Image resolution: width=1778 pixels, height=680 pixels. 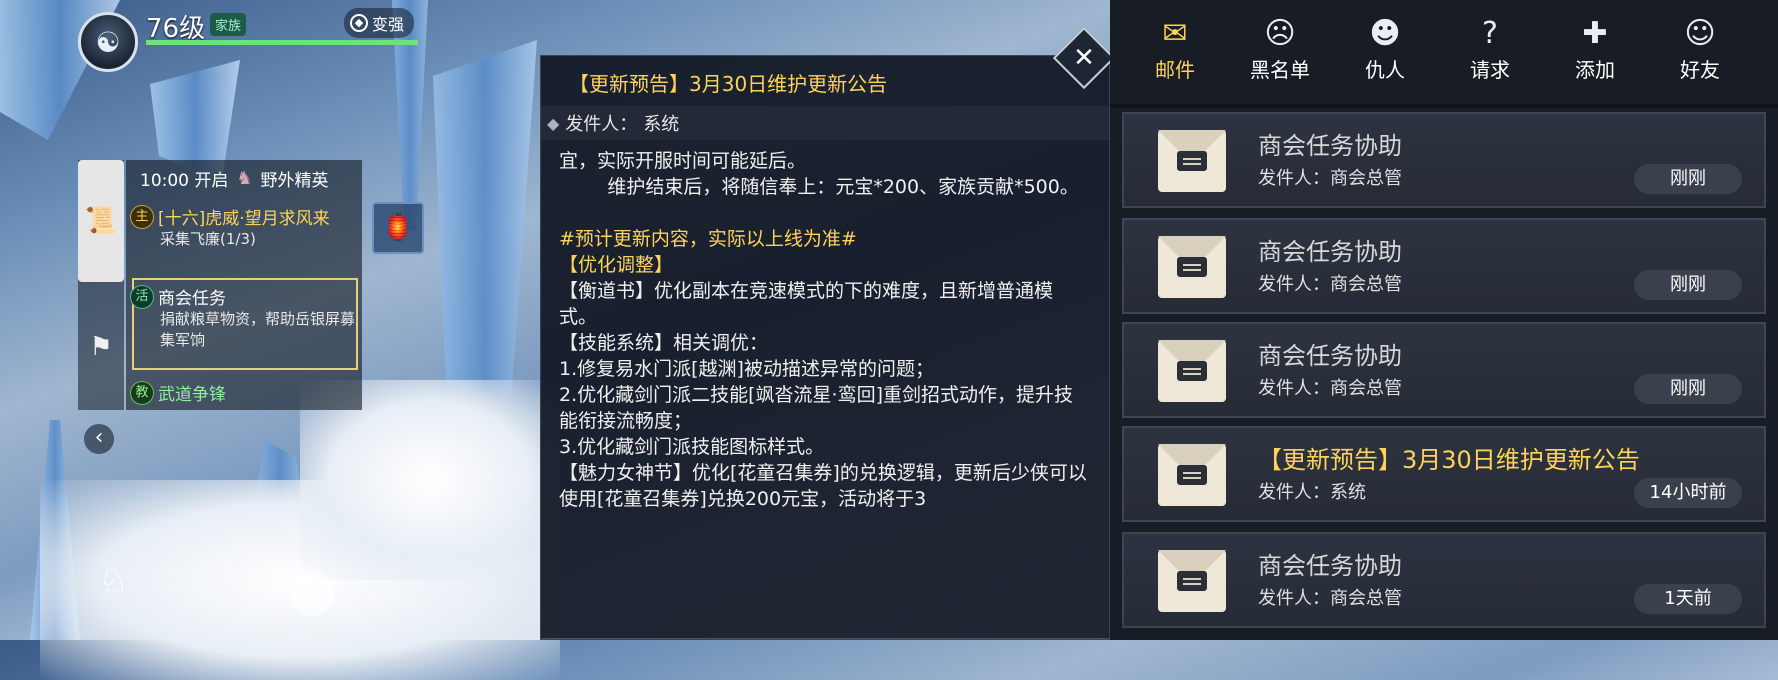 I want to click on sender-label: 发件人：, so click(x=601, y=124).